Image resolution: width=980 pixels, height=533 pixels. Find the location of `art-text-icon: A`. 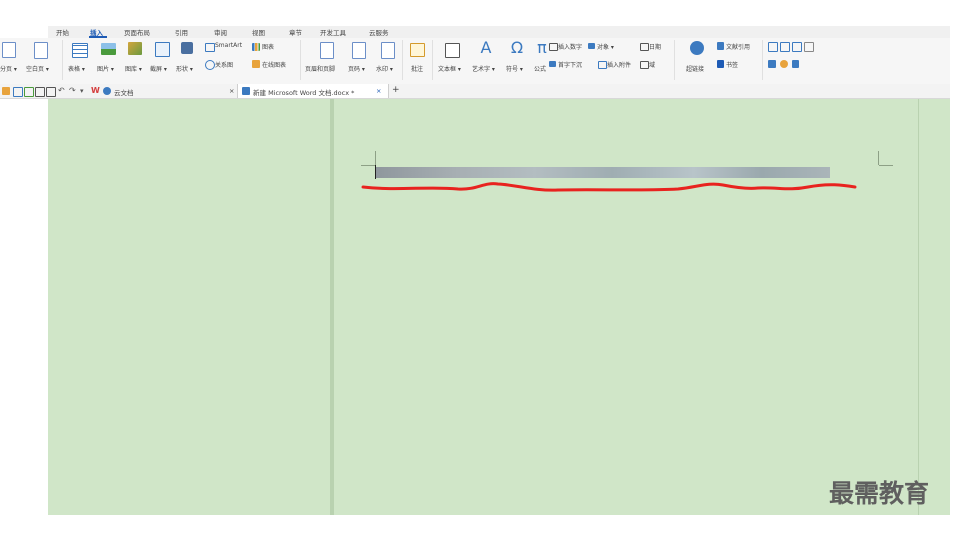

art-text-icon: A is located at coordinates (486, 48).